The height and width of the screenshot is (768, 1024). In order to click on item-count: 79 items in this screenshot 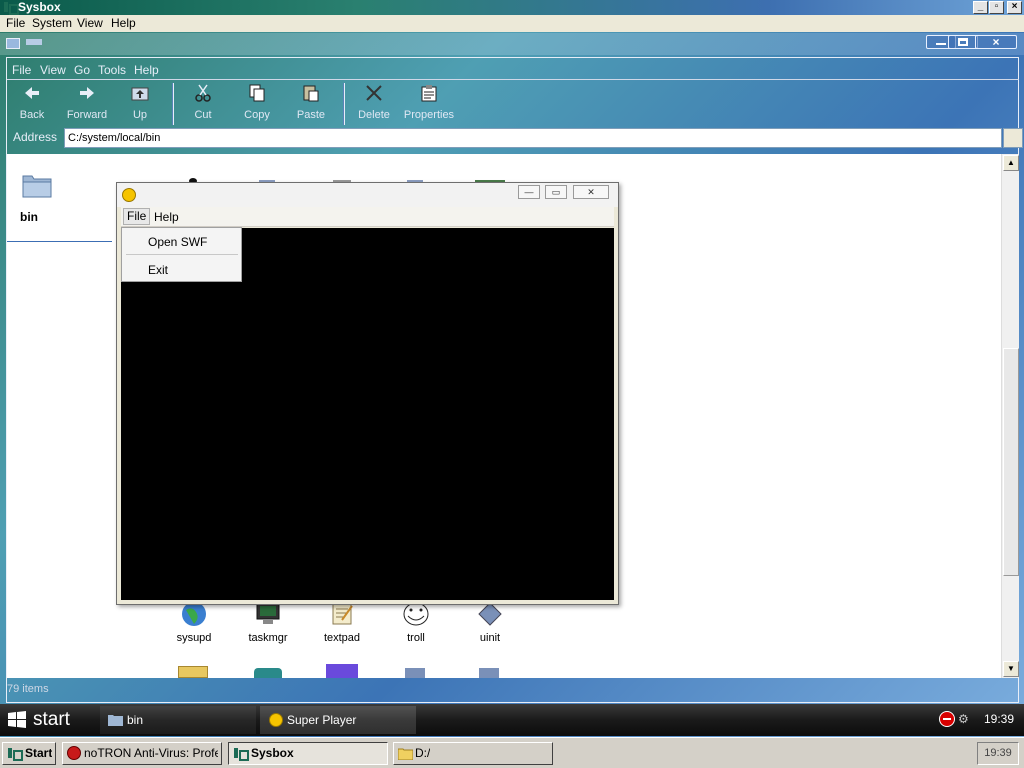, I will do `click(28, 689)`.